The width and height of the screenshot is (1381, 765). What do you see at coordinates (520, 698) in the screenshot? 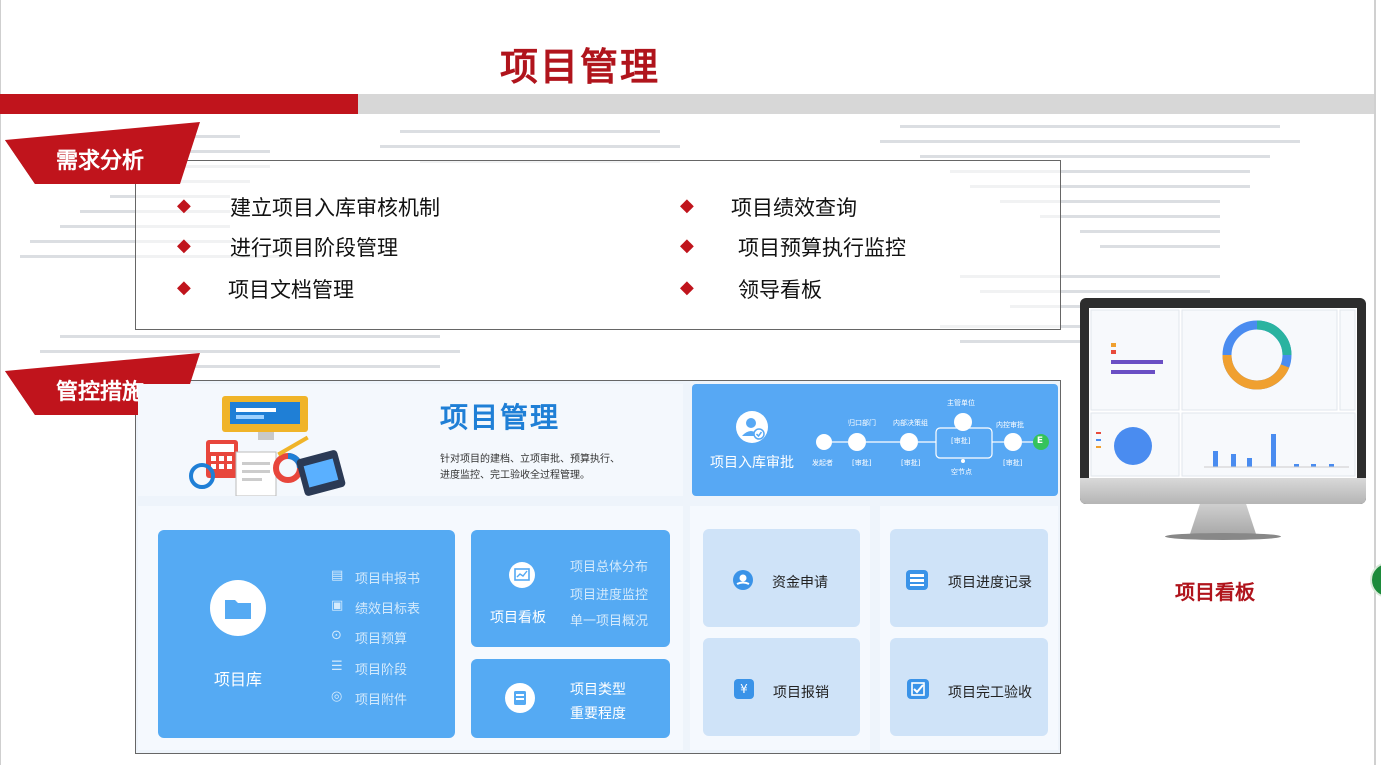
I see `inbox-icon` at bounding box center [520, 698].